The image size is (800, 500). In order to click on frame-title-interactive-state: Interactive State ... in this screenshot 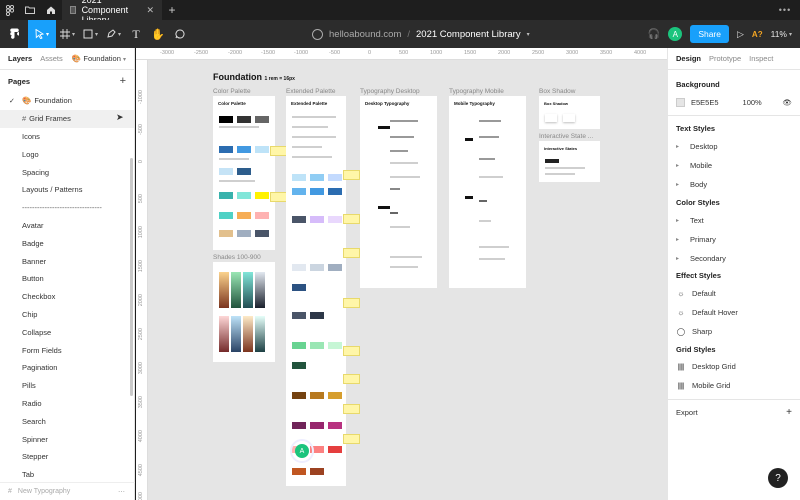, I will do `click(566, 136)`.